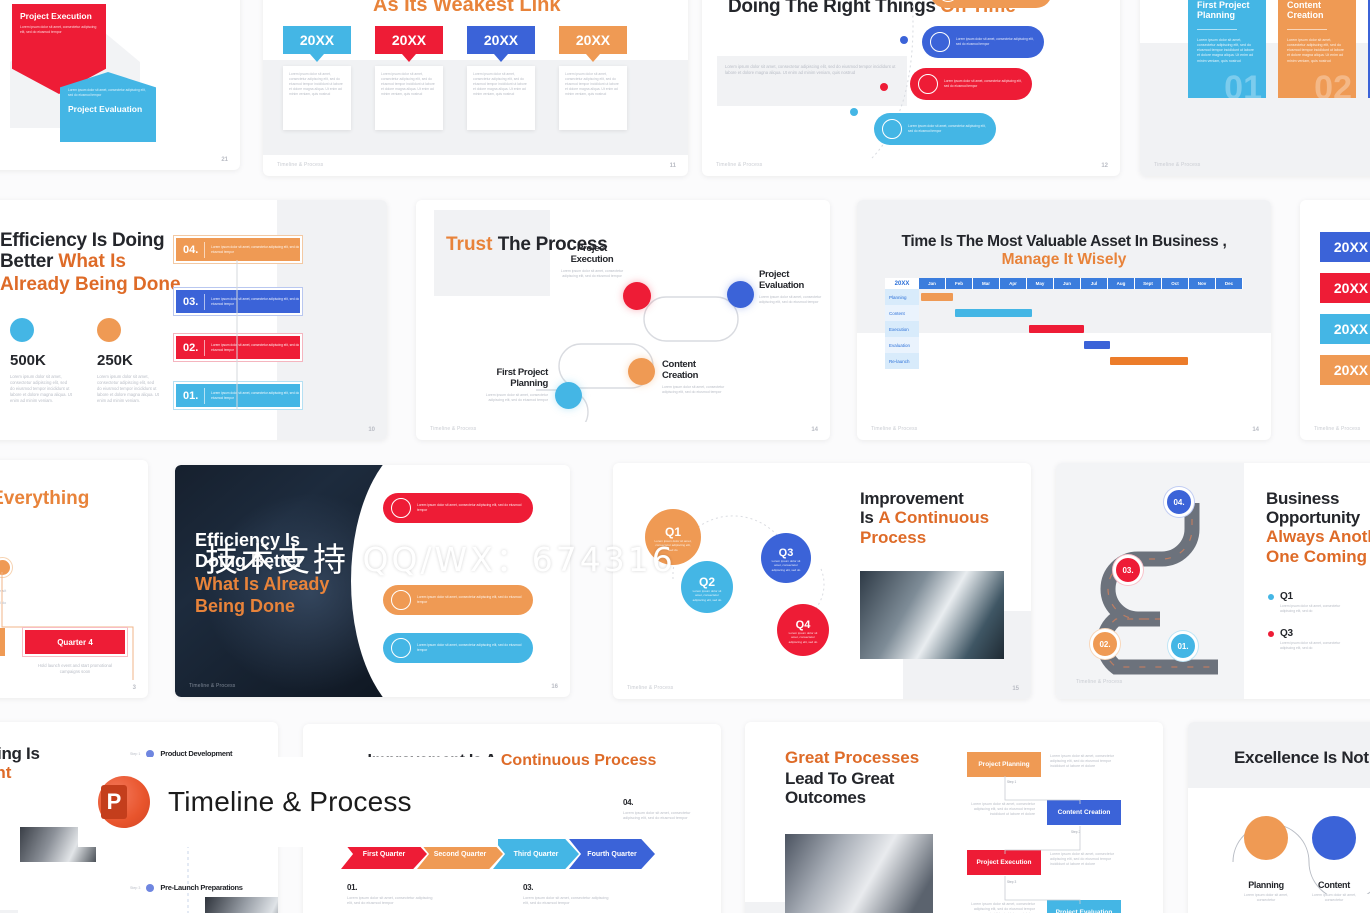 Image resolution: width=1370 pixels, height=913 pixels. What do you see at coordinates (409, 58) in the screenshot?
I see `pointer-triangle` at bounding box center [409, 58].